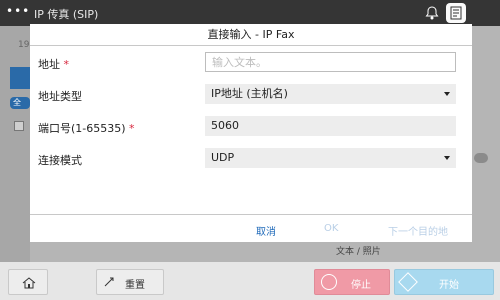 This screenshot has width=500, height=300. I want to click on background-blue-button, so click(20, 78).